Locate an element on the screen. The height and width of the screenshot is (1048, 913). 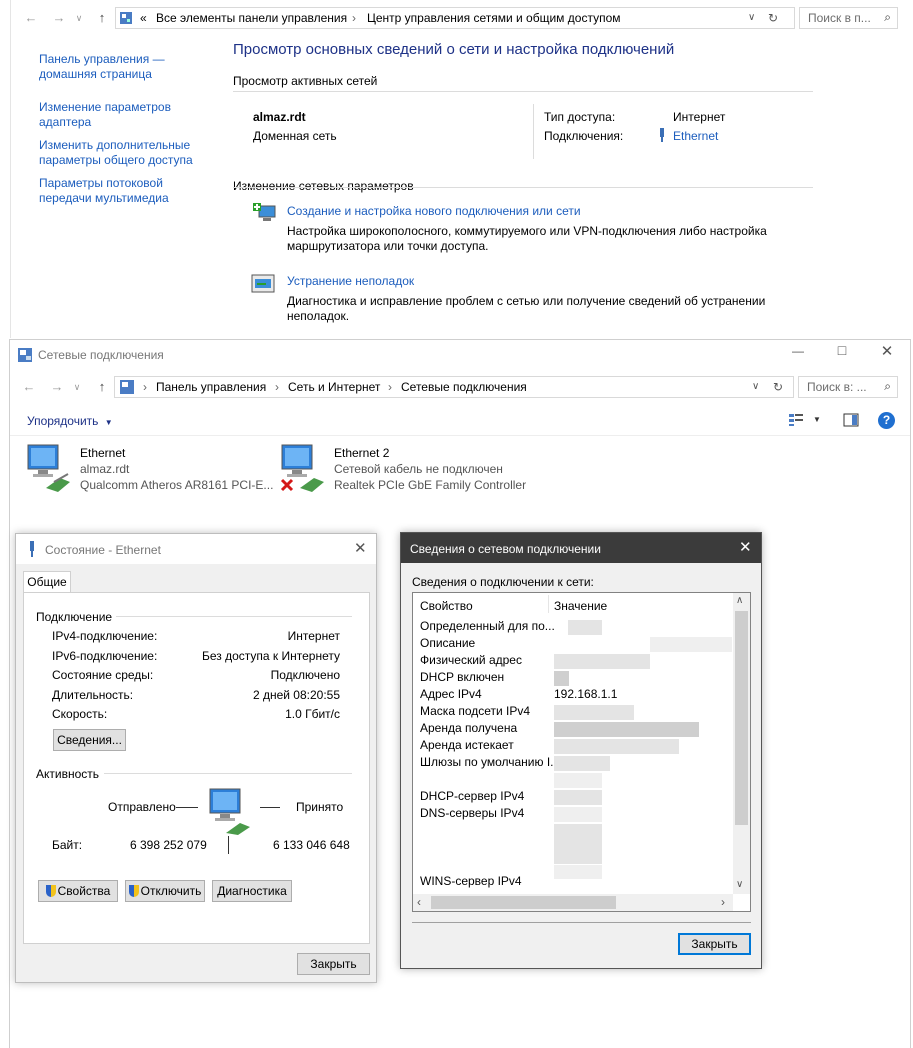
breadcrumb-control-panel: Панель управления is located at coordinates (211, 387).